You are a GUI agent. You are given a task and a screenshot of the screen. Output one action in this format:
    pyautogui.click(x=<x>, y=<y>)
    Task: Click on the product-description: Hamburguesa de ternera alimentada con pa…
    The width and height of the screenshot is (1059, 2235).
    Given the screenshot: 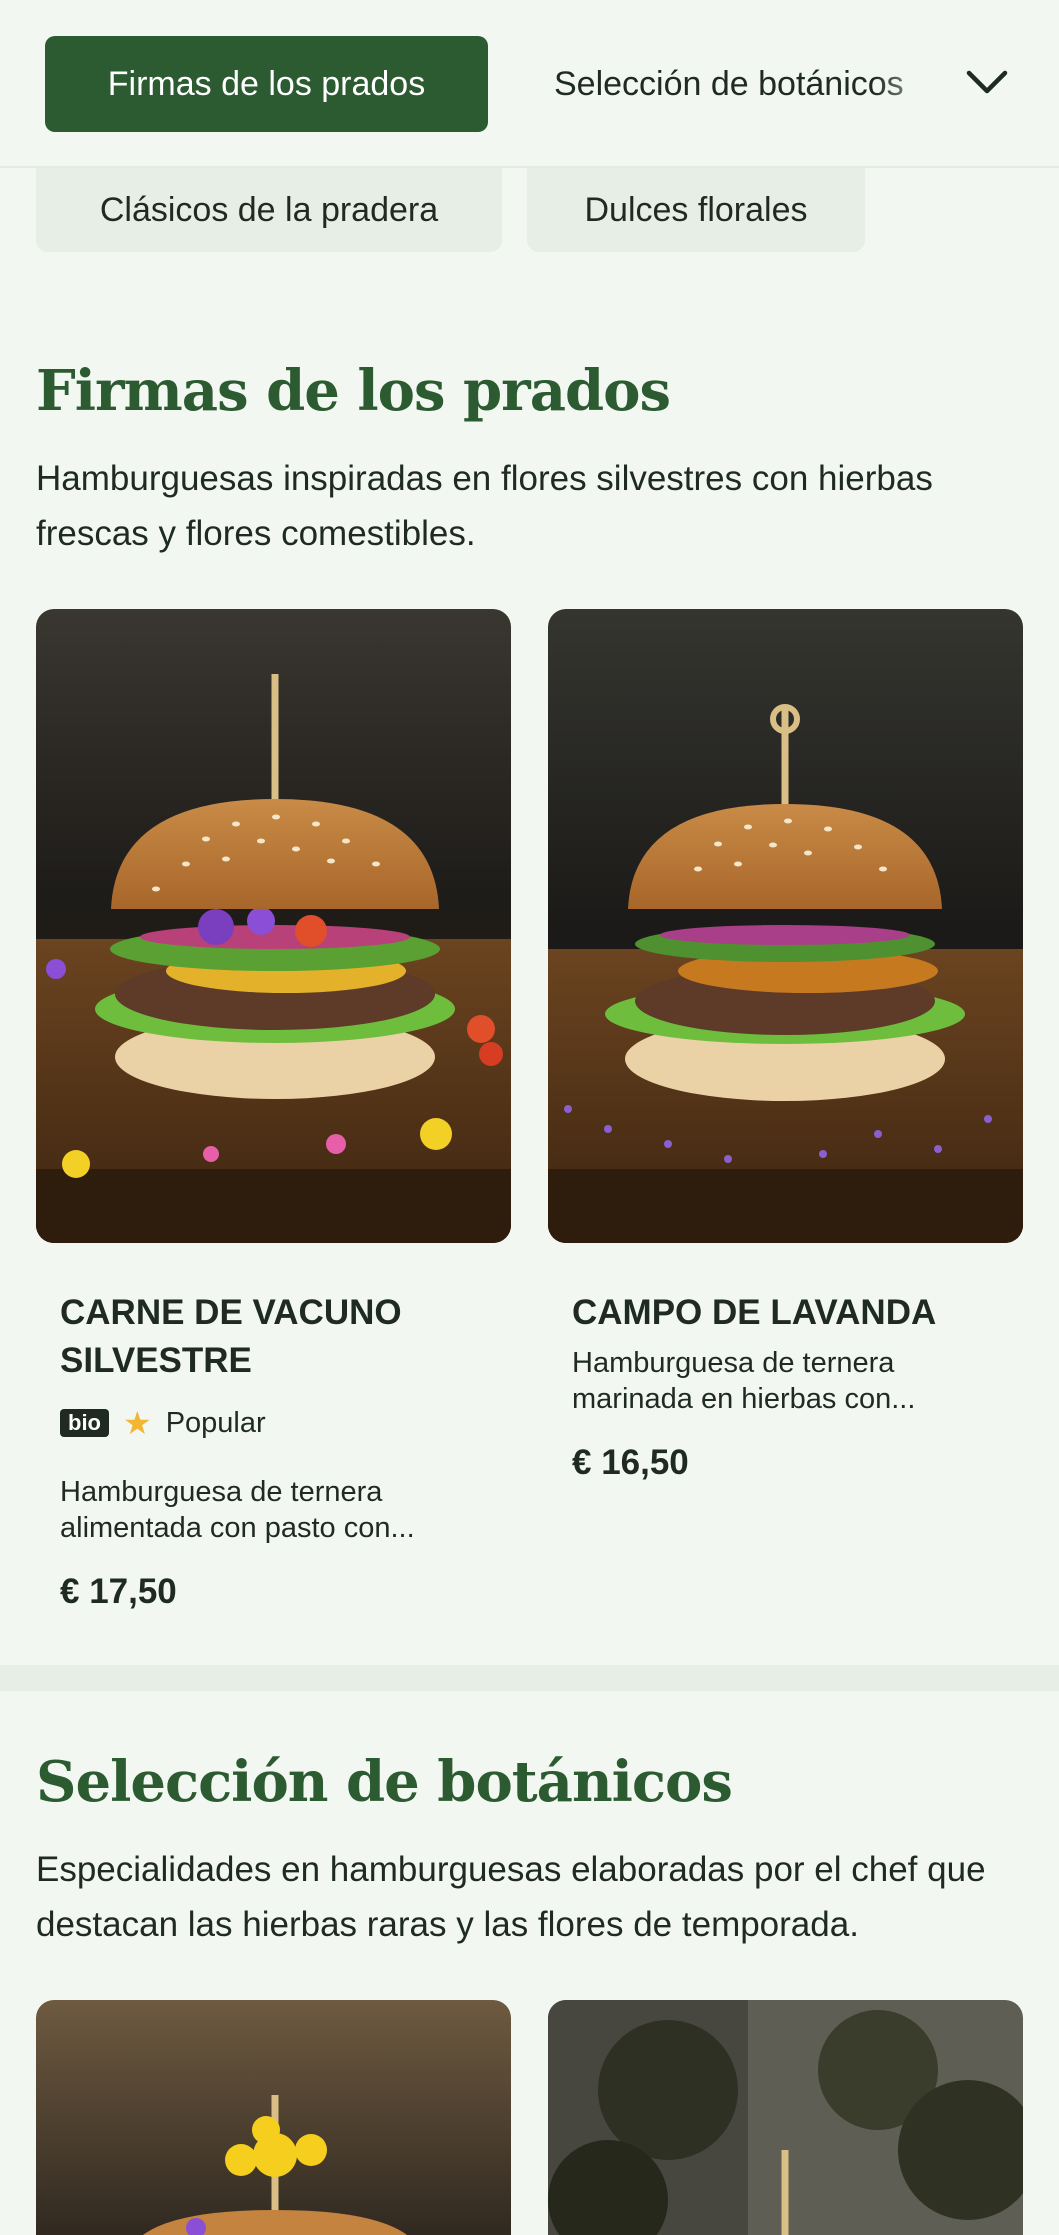 What is the action you would take?
    pyautogui.click(x=237, y=1510)
    